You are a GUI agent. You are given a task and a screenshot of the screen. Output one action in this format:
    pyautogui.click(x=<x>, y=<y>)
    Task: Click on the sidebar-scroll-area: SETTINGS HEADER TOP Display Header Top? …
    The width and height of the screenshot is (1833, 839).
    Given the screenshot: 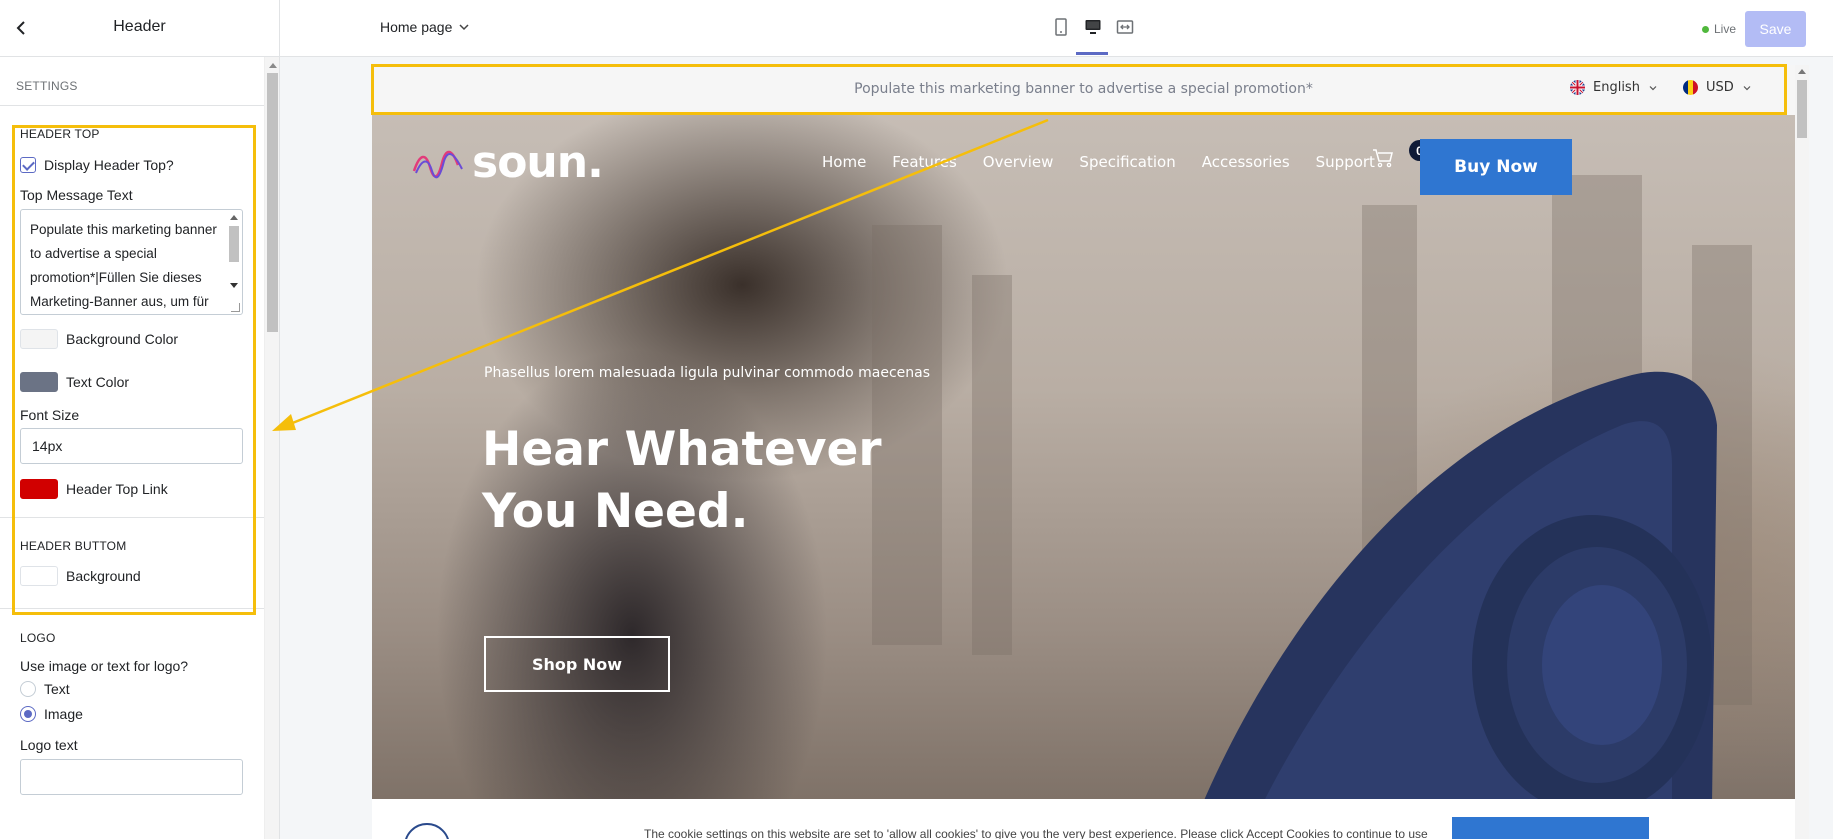 What is the action you would take?
    pyautogui.click(x=132, y=448)
    